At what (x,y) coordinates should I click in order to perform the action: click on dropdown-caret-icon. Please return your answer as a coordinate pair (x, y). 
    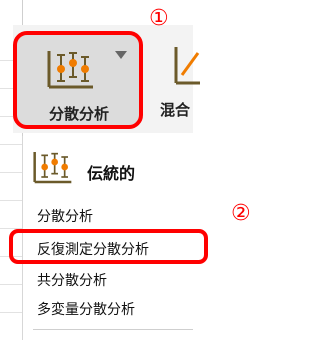
    Looking at the image, I should click on (121, 55).